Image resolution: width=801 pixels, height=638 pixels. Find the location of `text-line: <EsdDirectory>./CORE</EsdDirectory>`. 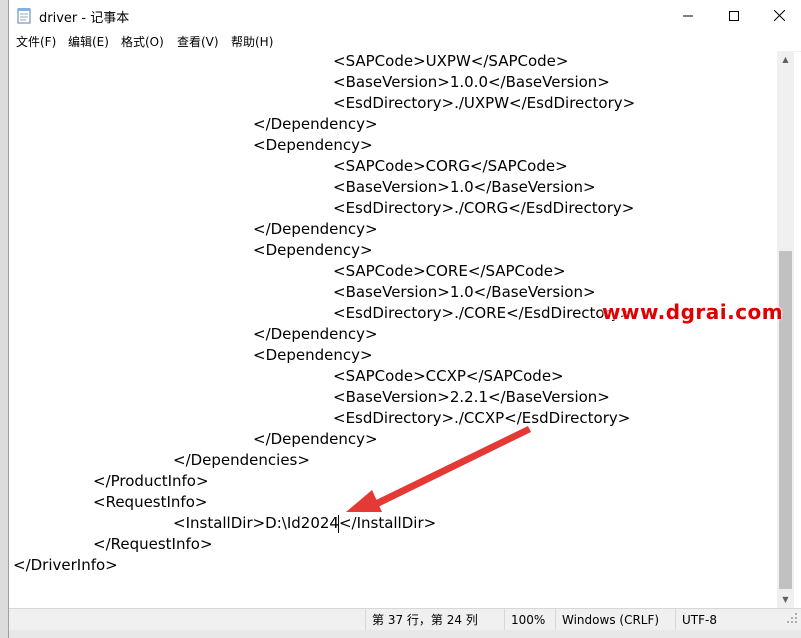

text-line: <EsdDirectory>./CORE</EsdDirectory> is located at coordinates (483, 313).